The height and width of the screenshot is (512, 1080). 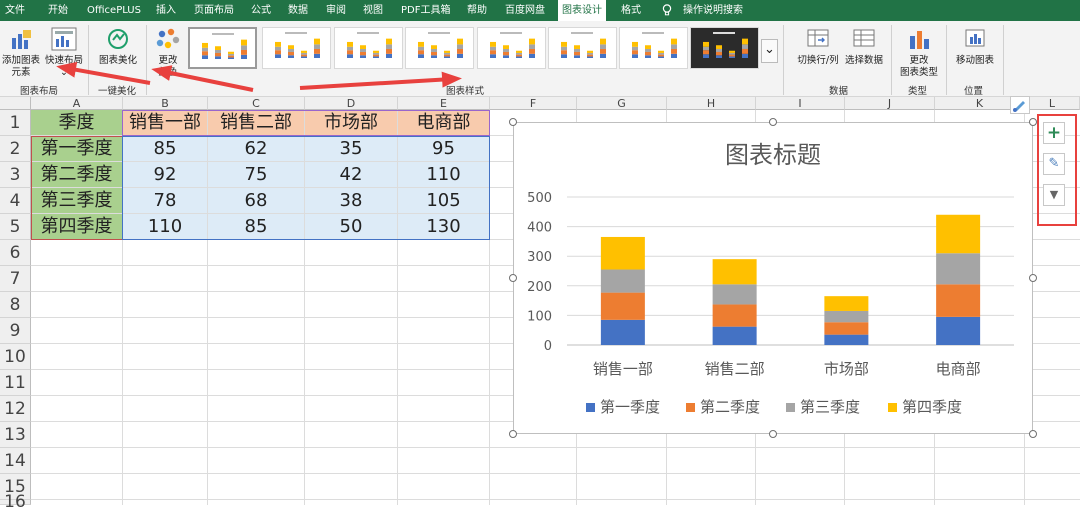 I want to click on column-header-J: J, so click(x=890, y=103).